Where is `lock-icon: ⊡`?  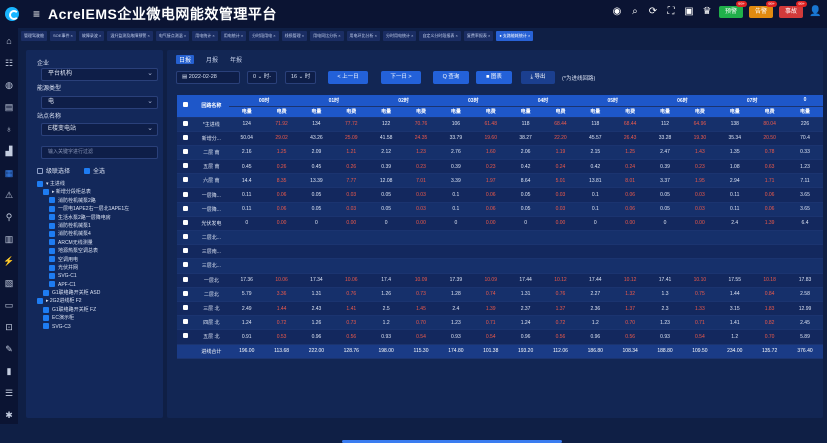 lock-icon: ⊡ is located at coordinates (9, 327).